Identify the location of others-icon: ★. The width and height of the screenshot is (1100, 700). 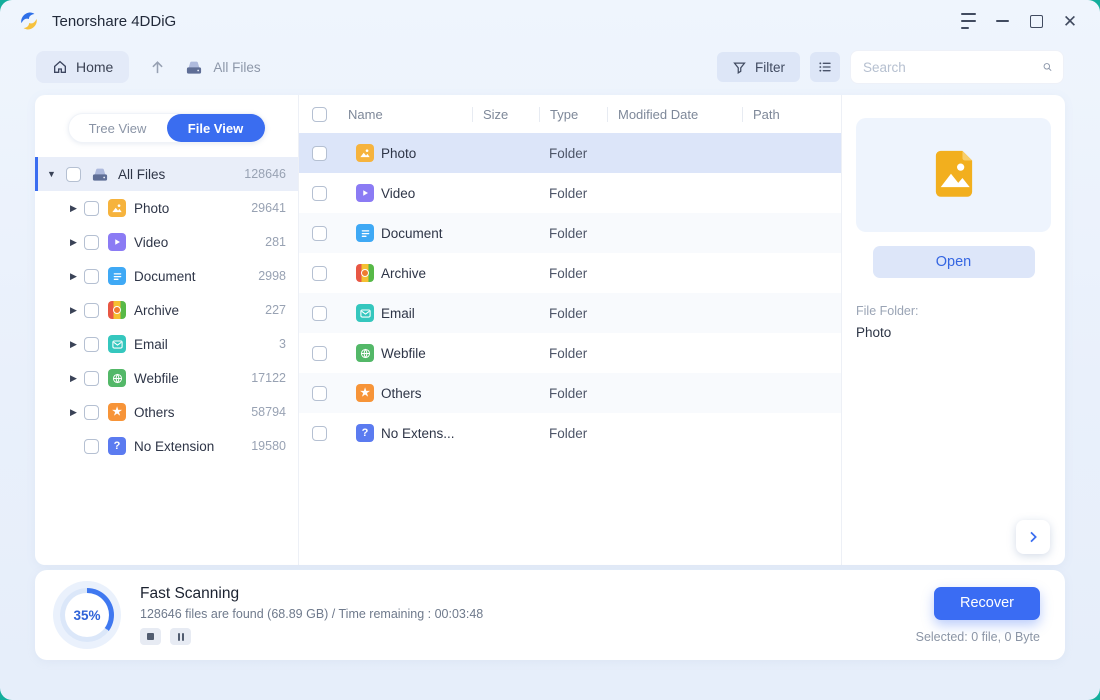
(117, 412).